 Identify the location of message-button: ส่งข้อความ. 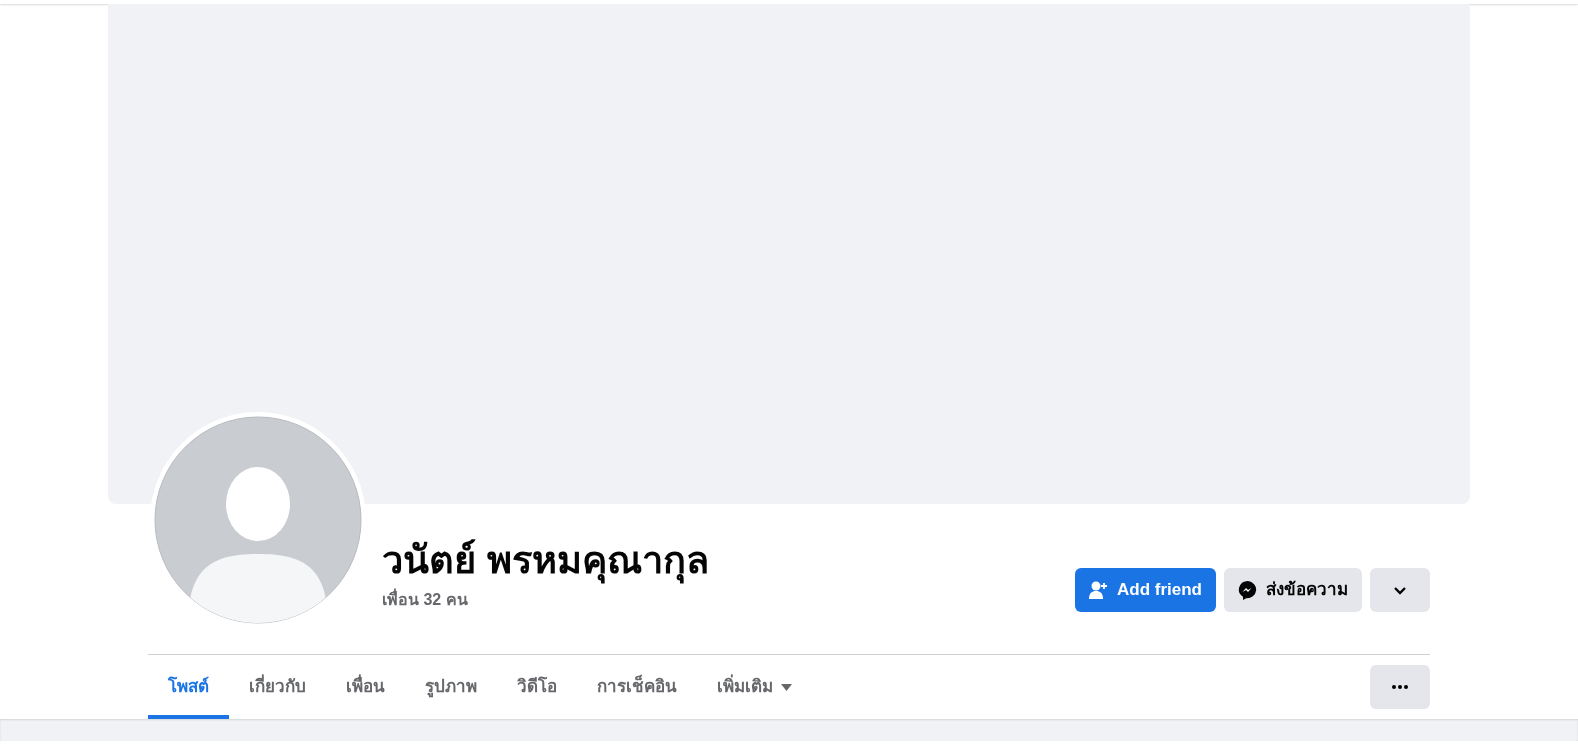
(1293, 590).